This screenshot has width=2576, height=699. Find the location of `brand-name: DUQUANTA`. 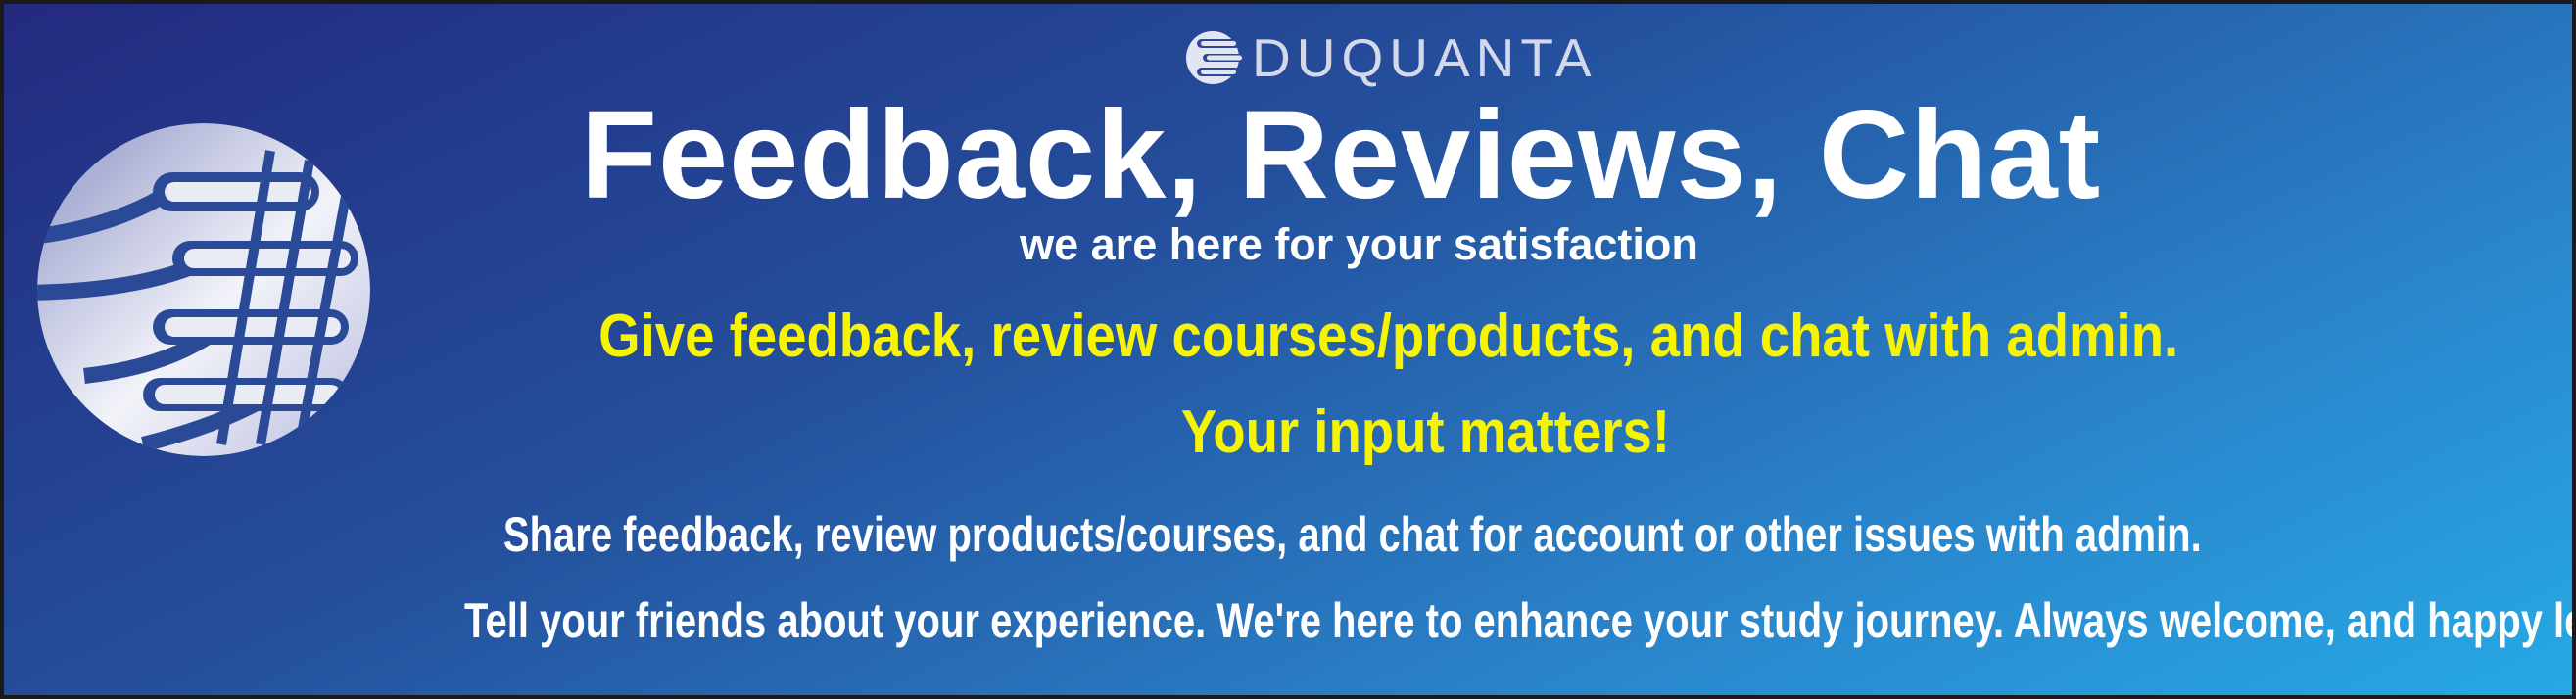

brand-name: DUQUANTA is located at coordinates (1425, 57).